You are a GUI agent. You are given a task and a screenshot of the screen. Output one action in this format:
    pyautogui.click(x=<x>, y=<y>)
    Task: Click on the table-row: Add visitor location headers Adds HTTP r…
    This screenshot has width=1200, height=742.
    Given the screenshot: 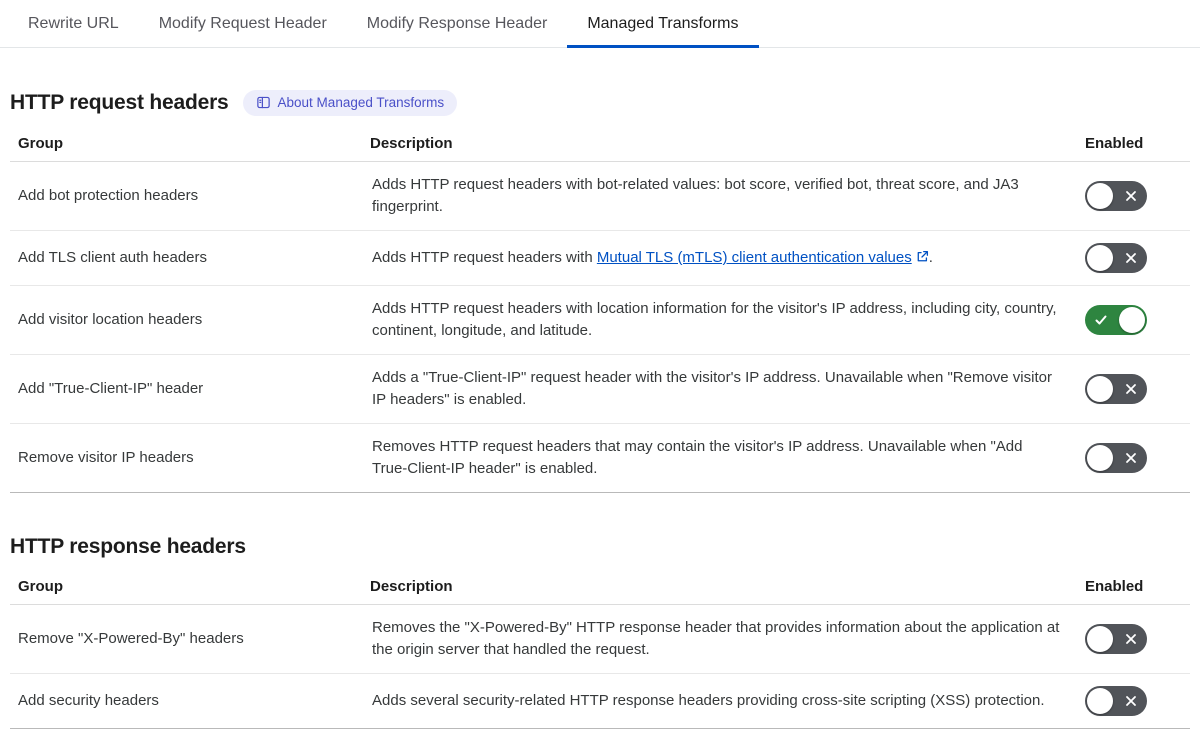 What is the action you would take?
    pyautogui.click(x=600, y=320)
    